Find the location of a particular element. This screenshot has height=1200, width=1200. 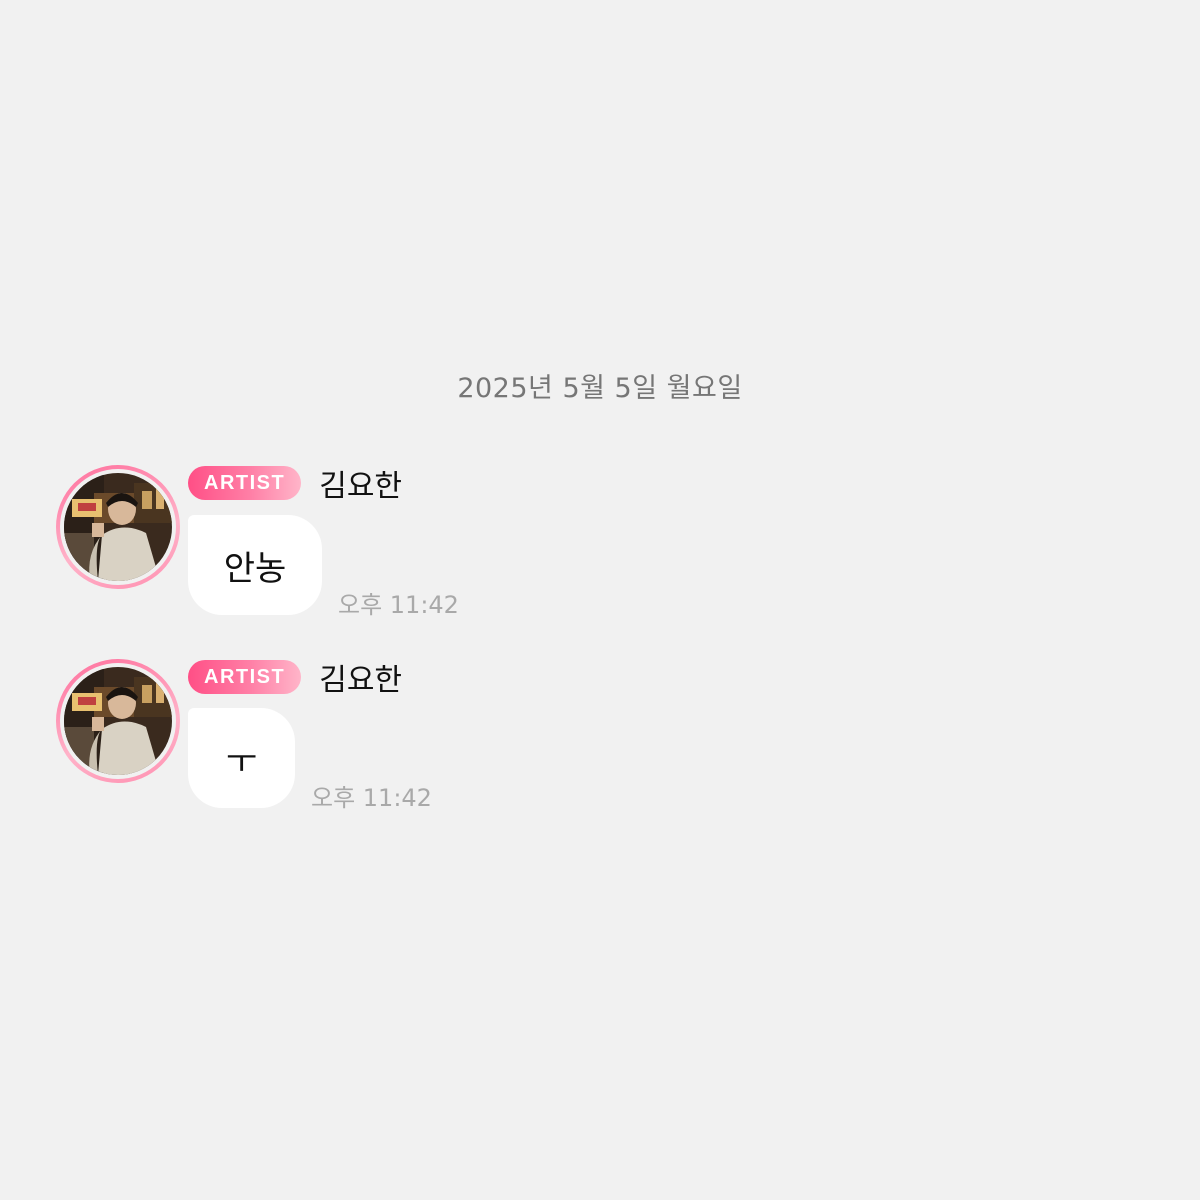

message-bubble: 안농 is located at coordinates (255, 565).